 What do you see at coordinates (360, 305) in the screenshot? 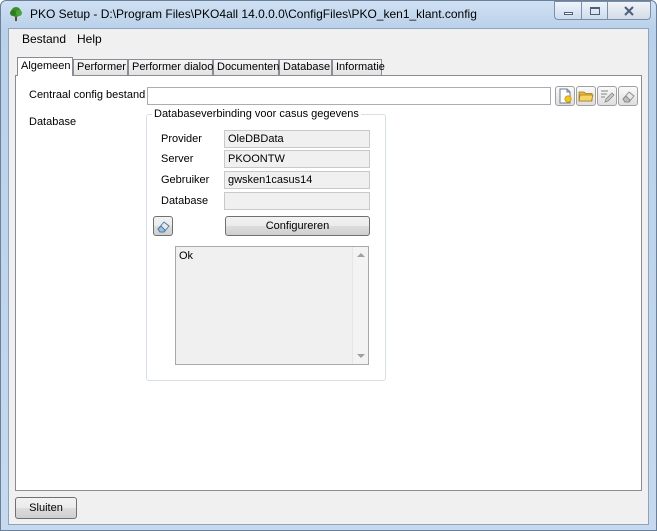
I see `memo-scrollbar` at bounding box center [360, 305].